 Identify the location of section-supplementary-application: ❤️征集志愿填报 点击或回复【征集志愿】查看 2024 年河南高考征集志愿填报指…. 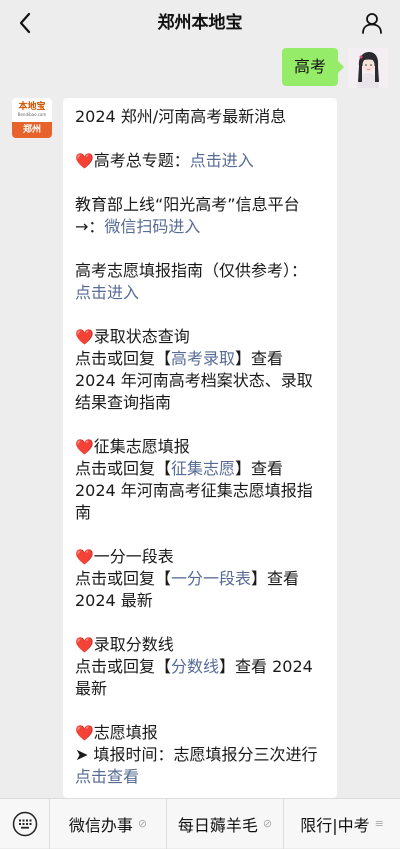
(200, 480).